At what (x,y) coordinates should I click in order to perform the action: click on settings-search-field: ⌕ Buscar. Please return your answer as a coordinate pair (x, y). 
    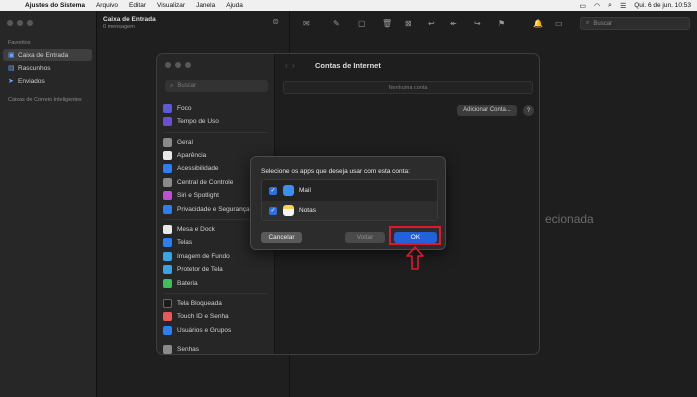
    Looking at the image, I should click on (216, 86).